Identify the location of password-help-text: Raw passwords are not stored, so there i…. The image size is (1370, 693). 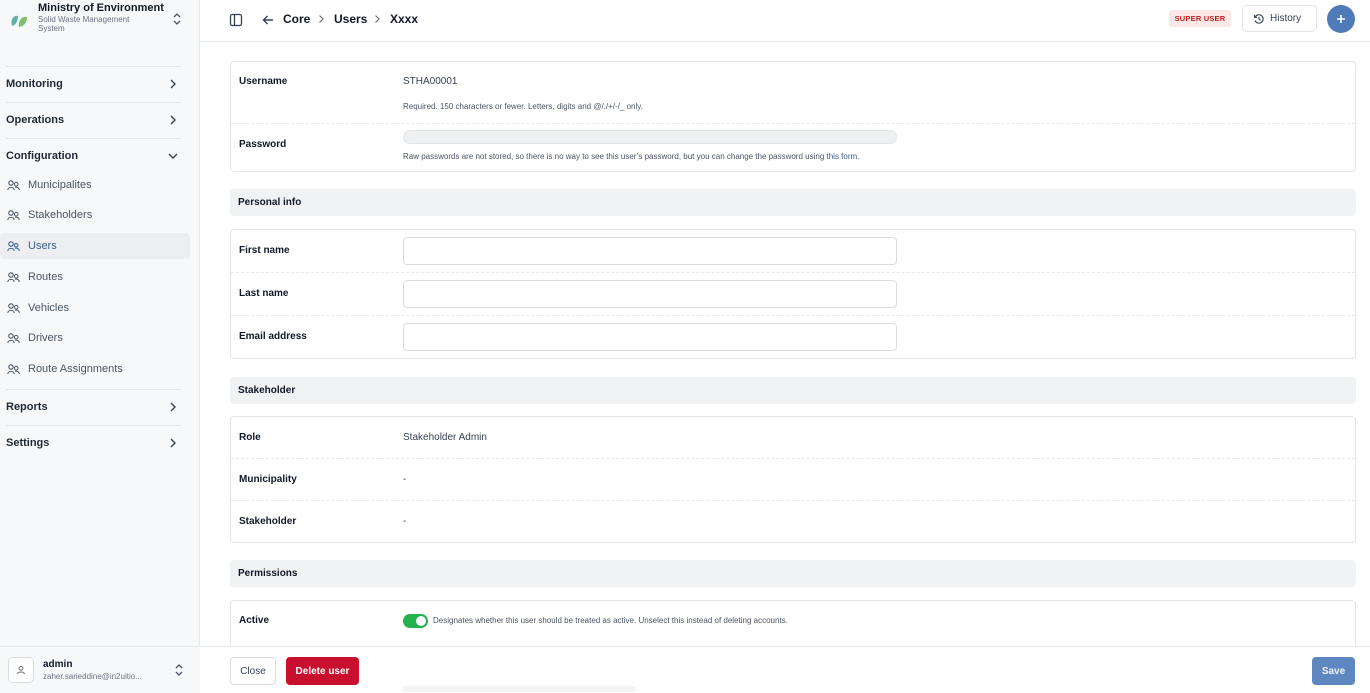
(615, 156).